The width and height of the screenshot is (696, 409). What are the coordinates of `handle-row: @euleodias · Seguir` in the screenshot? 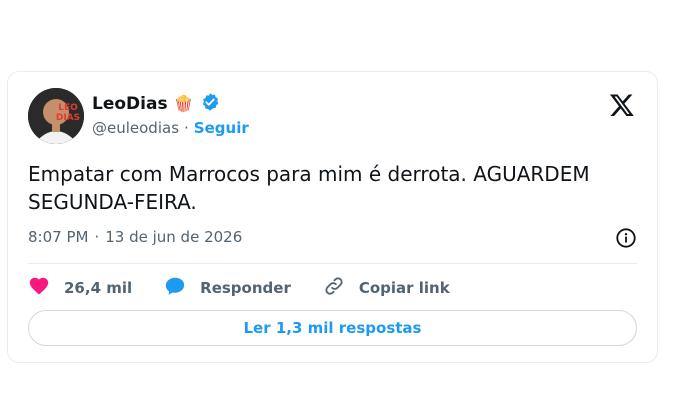 It's located at (170, 128).